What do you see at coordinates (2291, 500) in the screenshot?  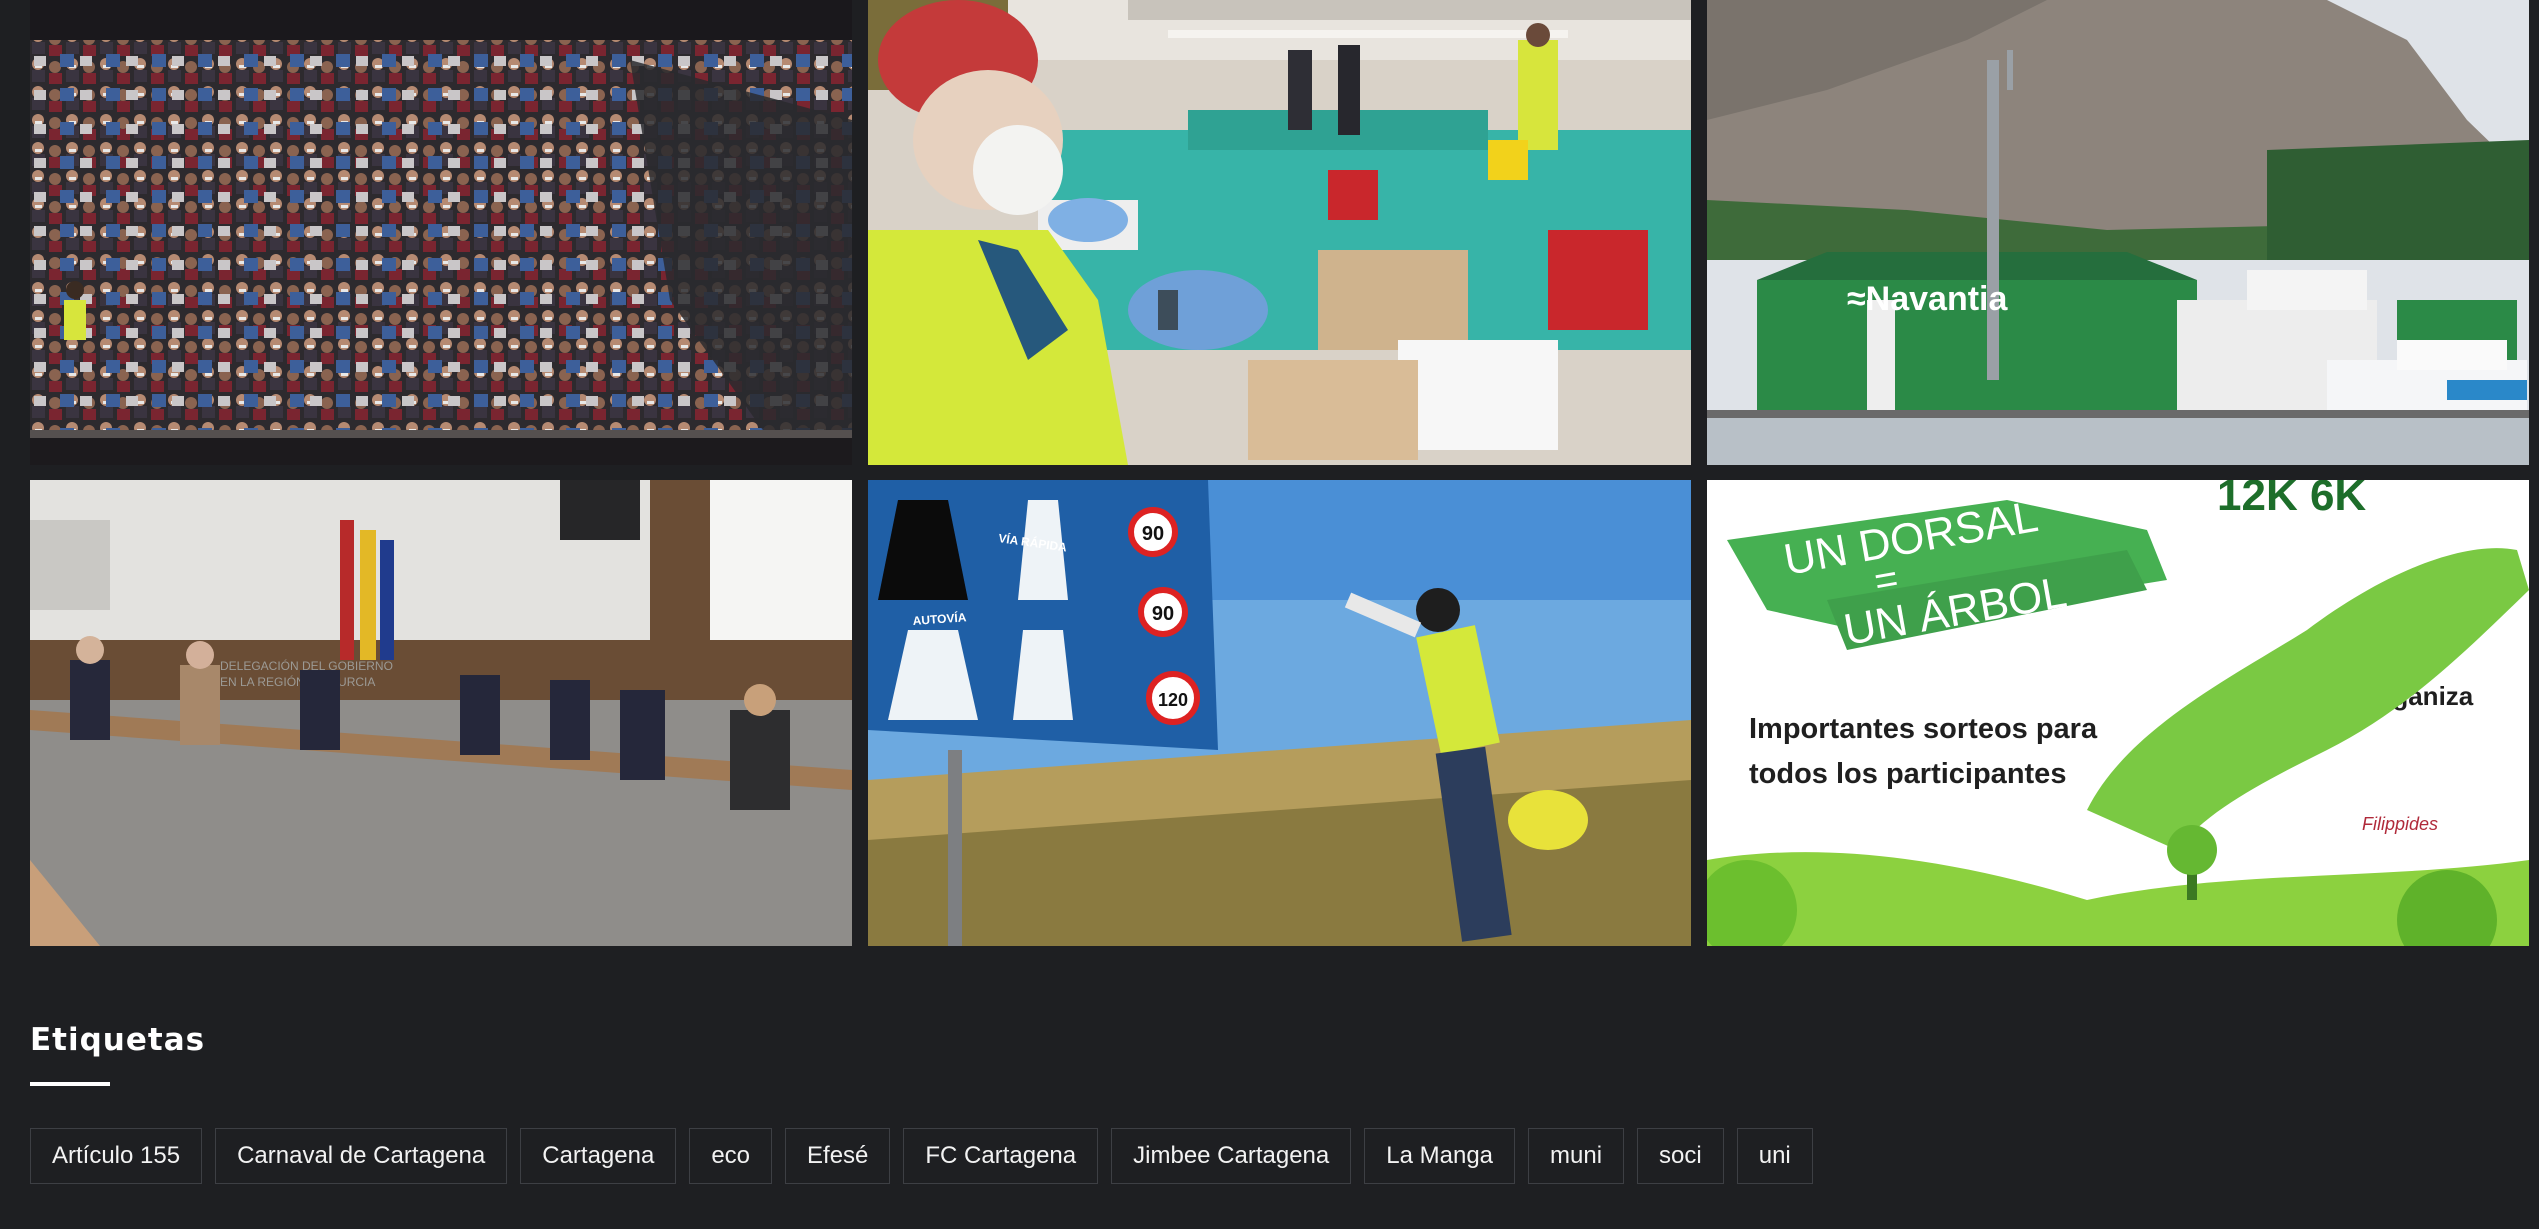 I see `poster-distance-text: 12K 6K` at bounding box center [2291, 500].